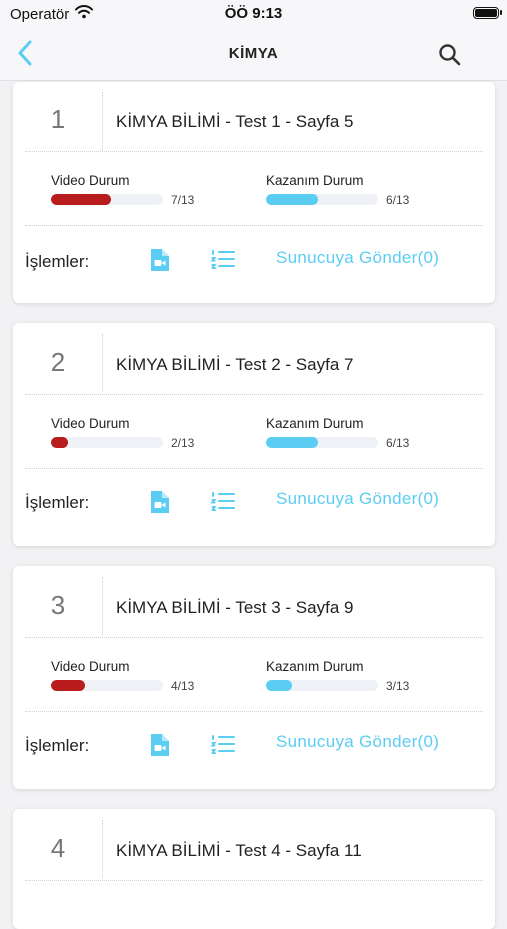 The height and width of the screenshot is (929, 507). I want to click on card-title: KİMYA BİLİMİ - Test 4 - Sayfa 11, so click(239, 850).